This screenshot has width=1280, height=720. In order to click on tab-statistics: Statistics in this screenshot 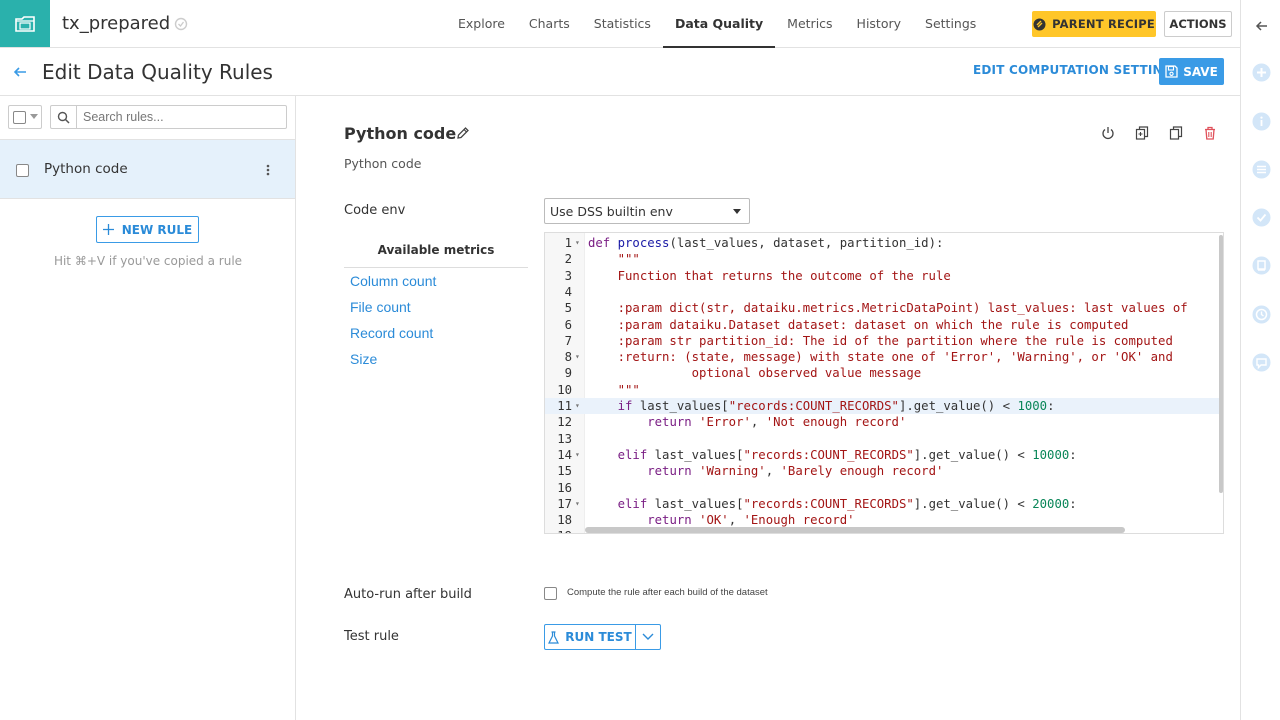, I will do `click(622, 23)`.